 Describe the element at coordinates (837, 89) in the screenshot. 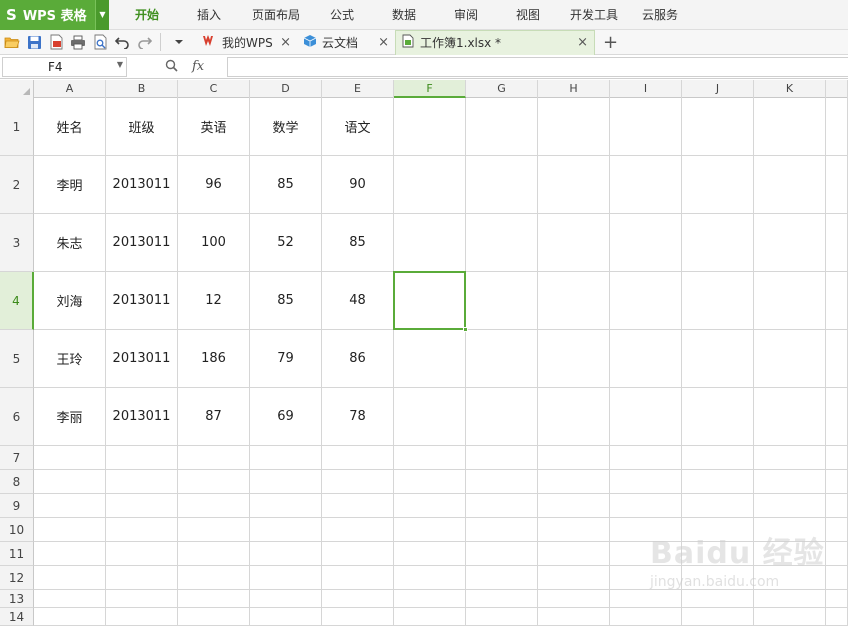

I see `column-header-overflow` at that location.